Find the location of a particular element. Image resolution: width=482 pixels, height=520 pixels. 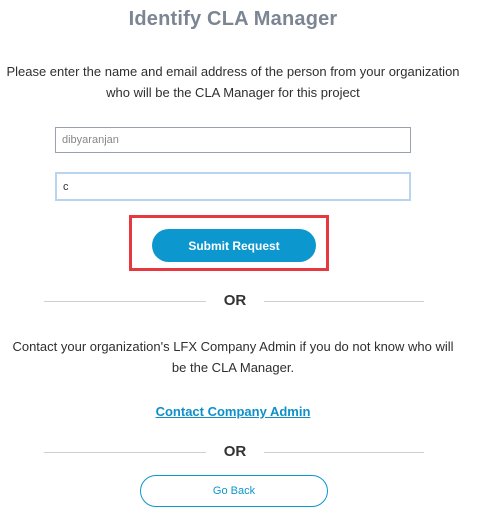

manager-email-input is located at coordinates (233, 186).